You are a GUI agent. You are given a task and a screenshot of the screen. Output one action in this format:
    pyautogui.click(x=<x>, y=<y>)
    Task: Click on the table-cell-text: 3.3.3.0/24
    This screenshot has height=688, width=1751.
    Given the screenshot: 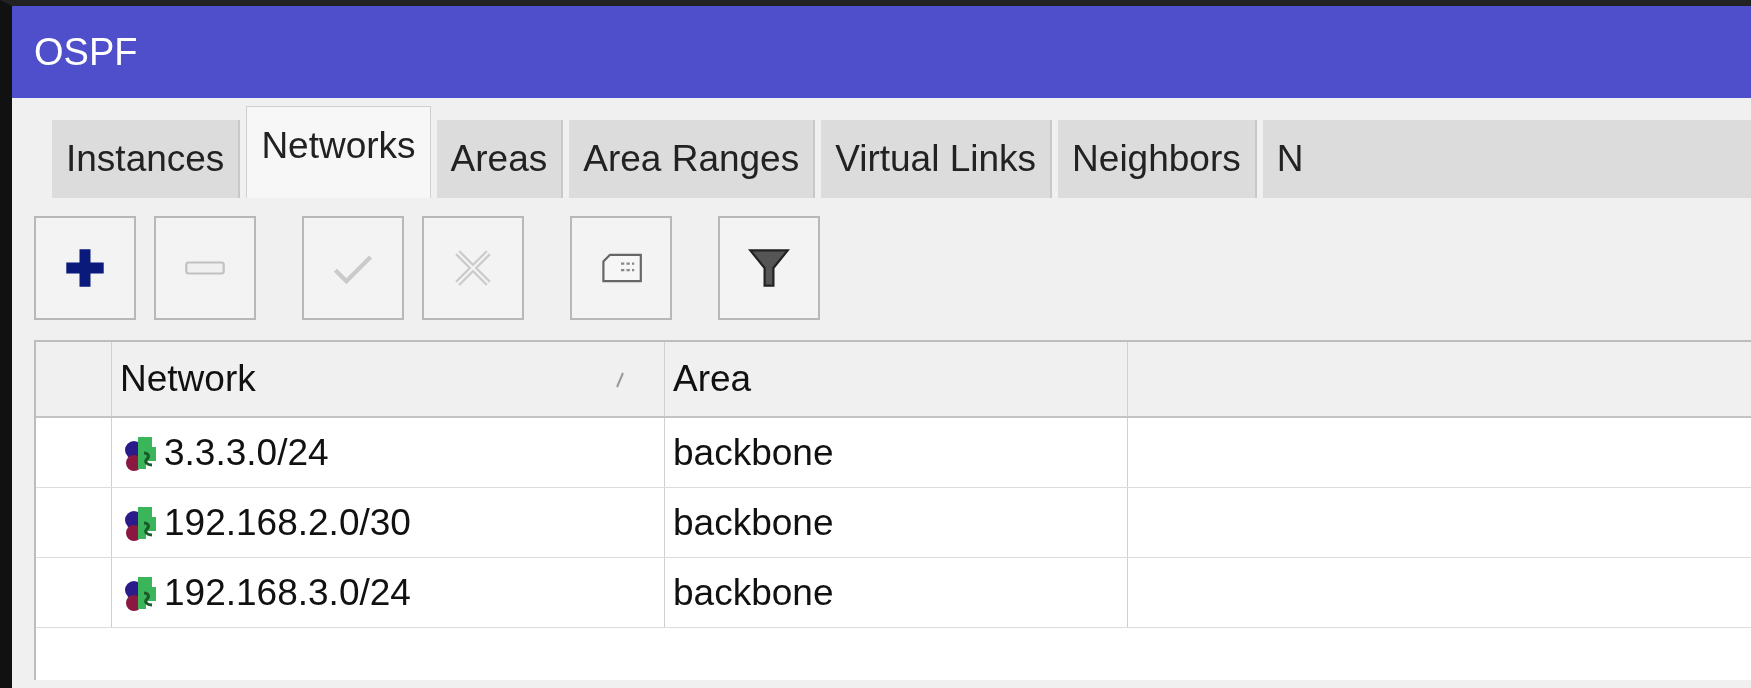 What is the action you would take?
    pyautogui.click(x=246, y=452)
    